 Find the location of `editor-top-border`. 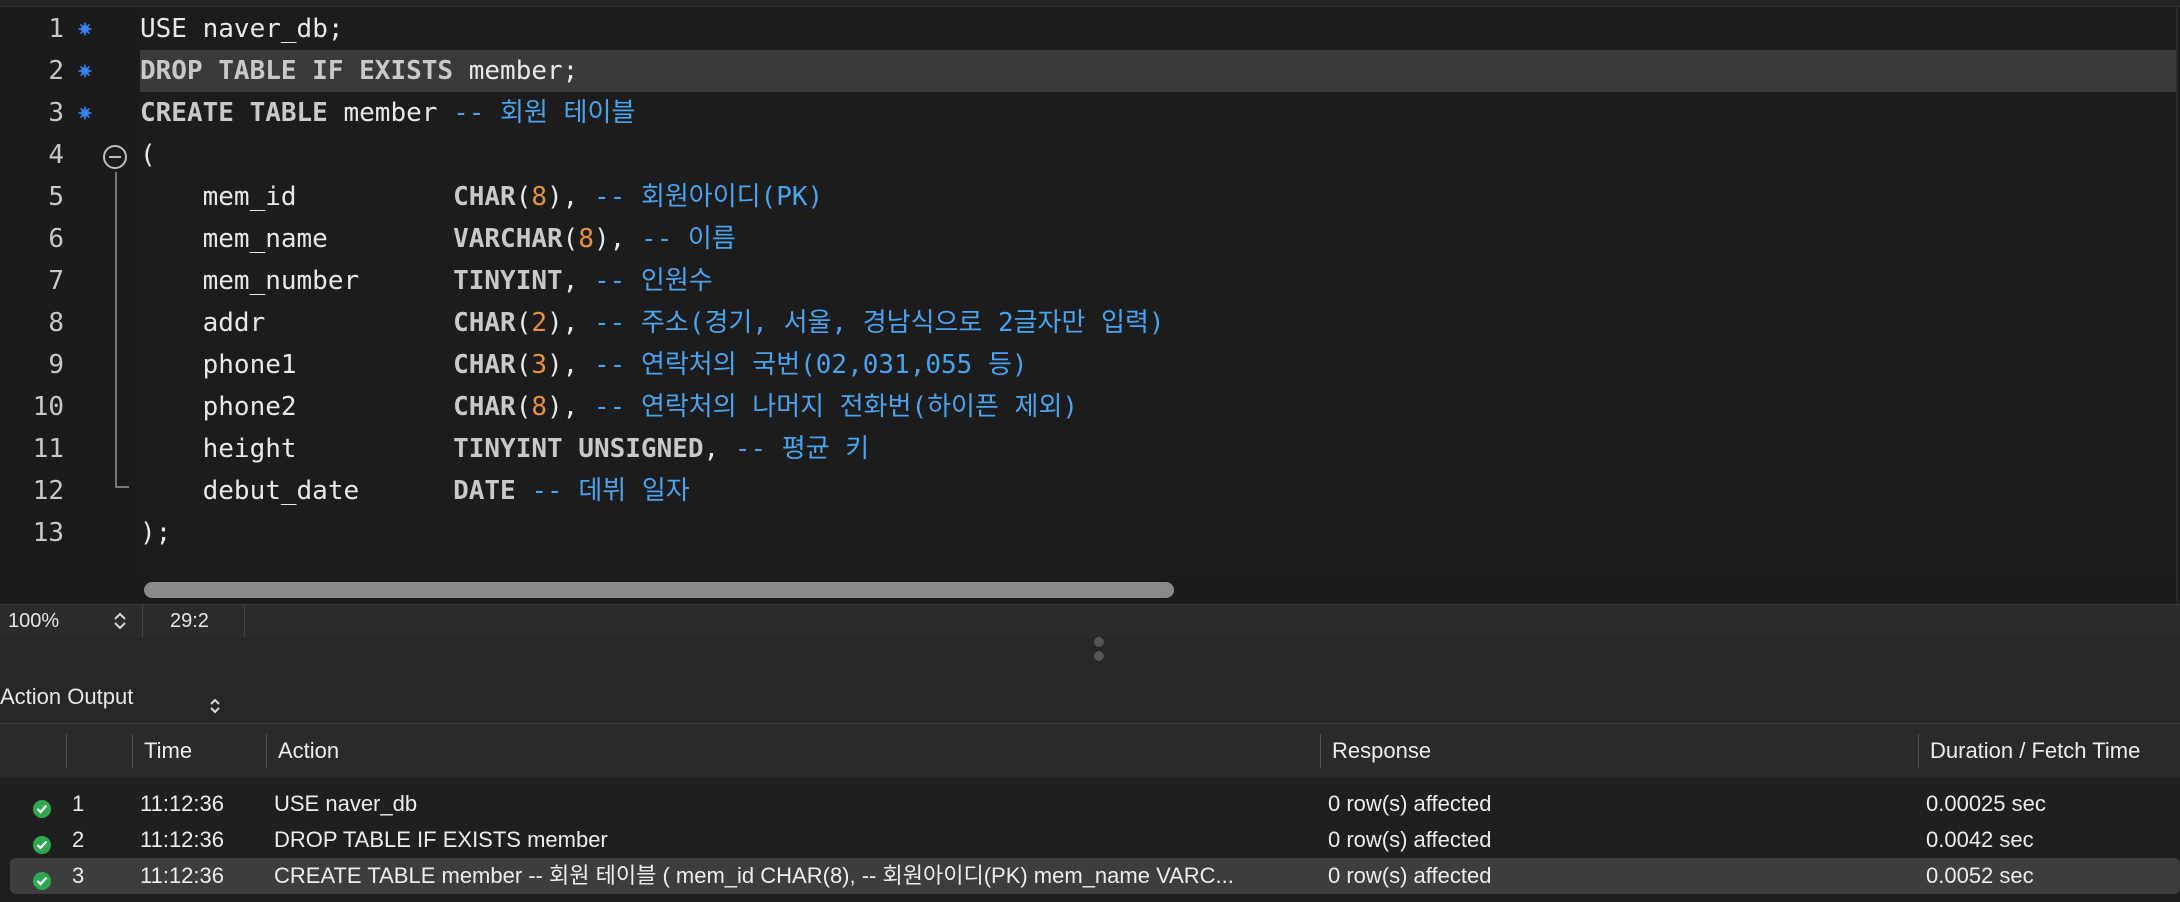

editor-top-border is located at coordinates (1090, 3).